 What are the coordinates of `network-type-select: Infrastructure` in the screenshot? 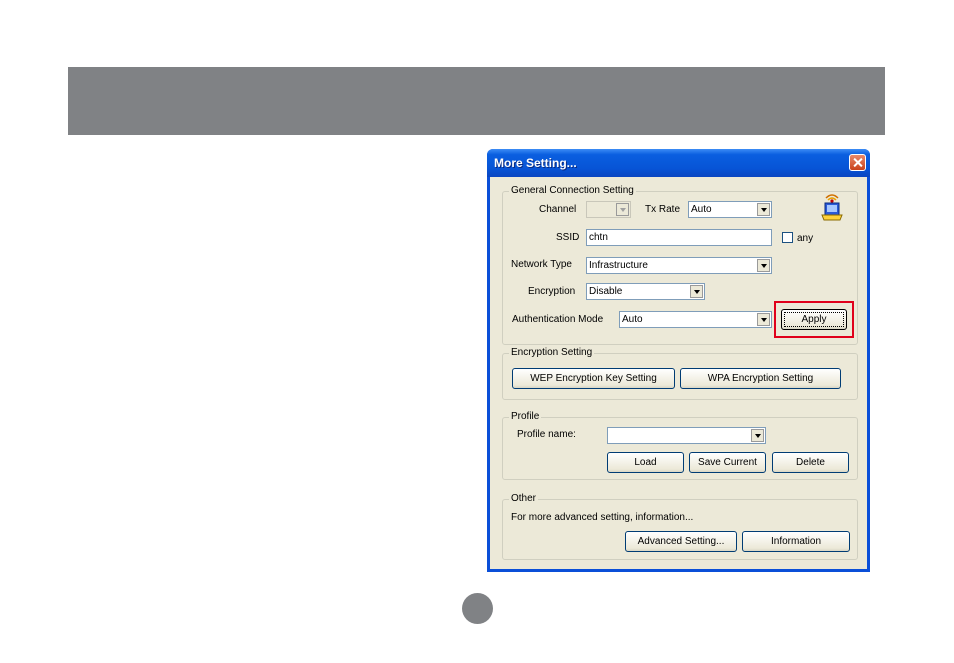 It's located at (679, 265).